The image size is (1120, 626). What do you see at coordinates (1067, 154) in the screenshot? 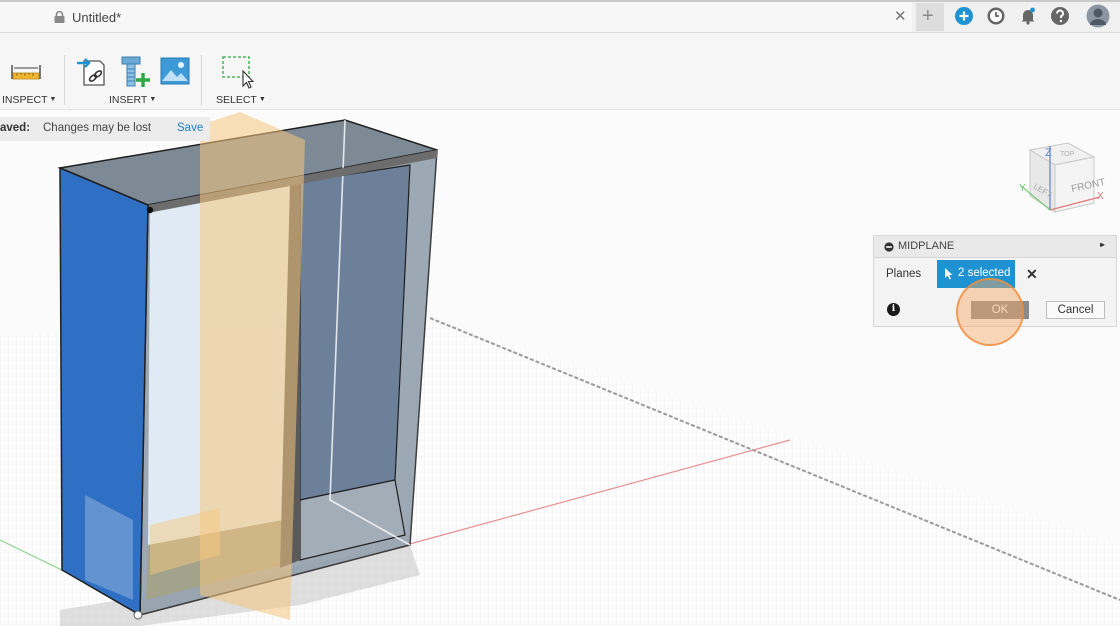
I see `viewcube-top-label: TOP` at bounding box center [1067, 154].